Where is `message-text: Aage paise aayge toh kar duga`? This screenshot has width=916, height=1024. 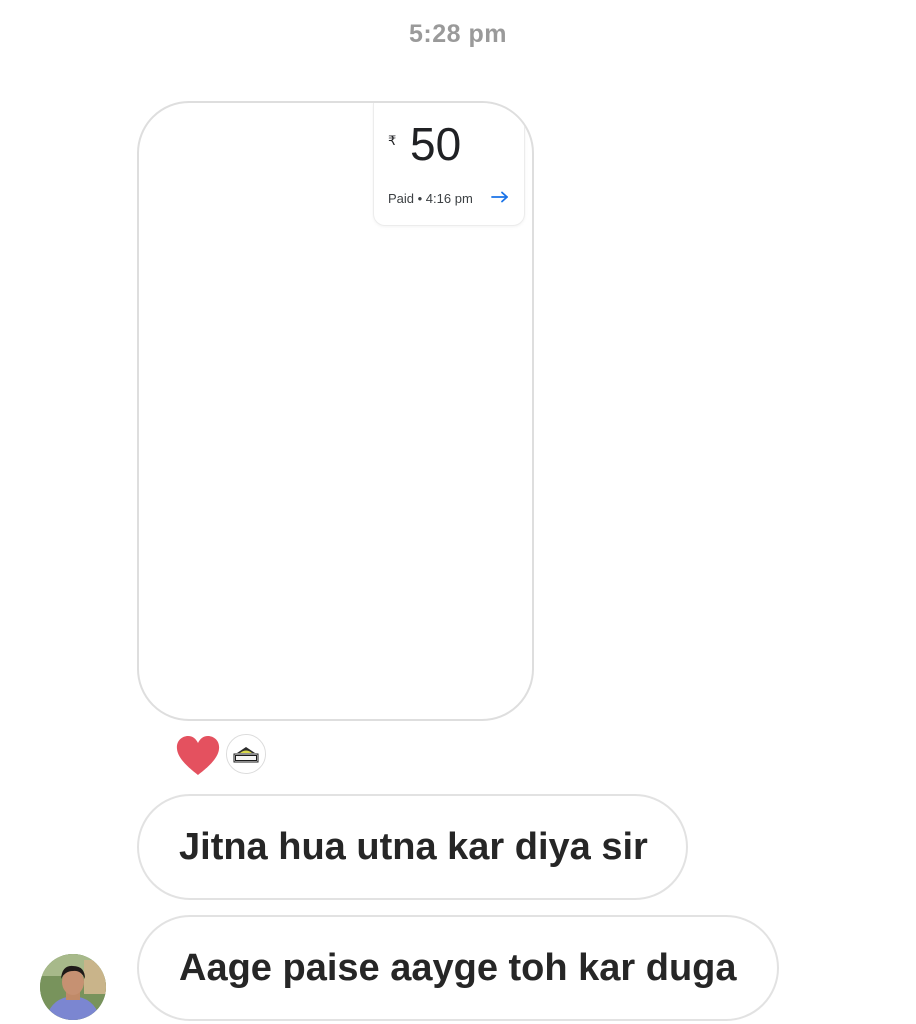 message-text: Aage paise aayge toh kar duga is located at coordinates (458, 967).